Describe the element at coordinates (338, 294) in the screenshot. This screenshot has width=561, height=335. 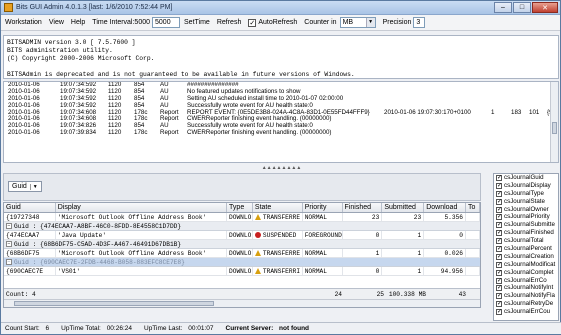
I see `footer-finished: 24` at that location.